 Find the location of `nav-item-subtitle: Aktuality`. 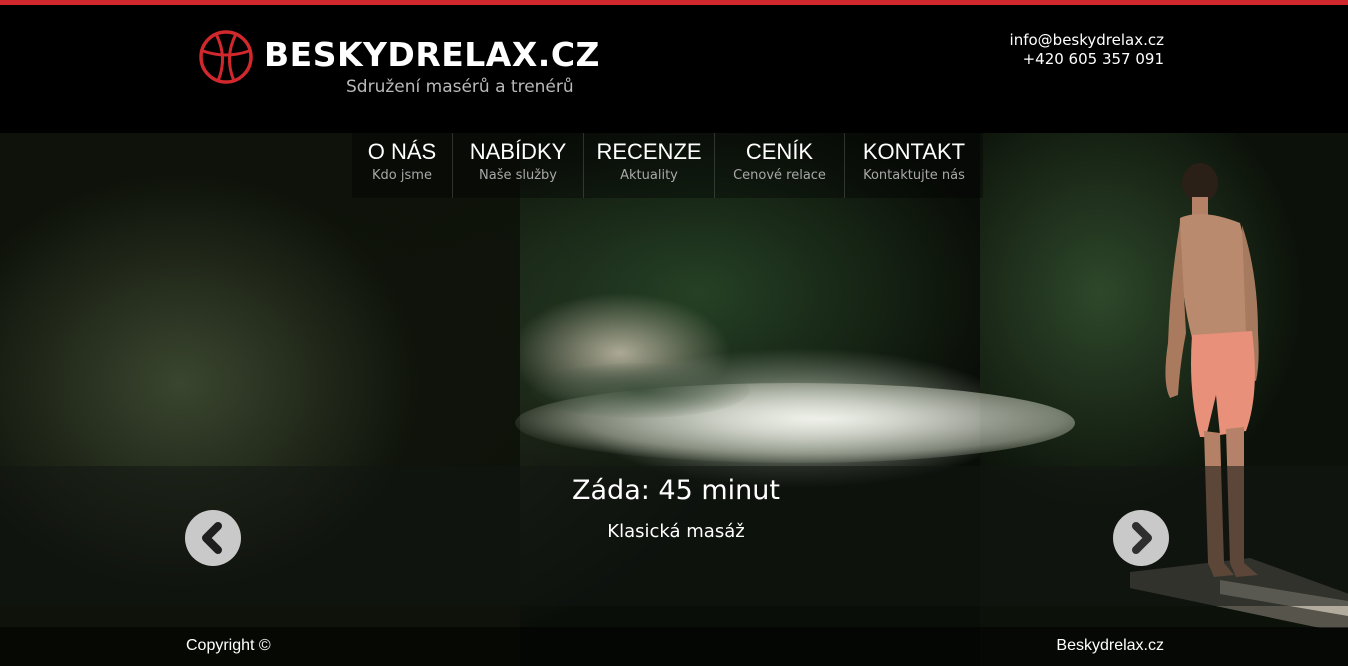

nav-item-subtitle: Aktuality is located at coordinates (649, 175).